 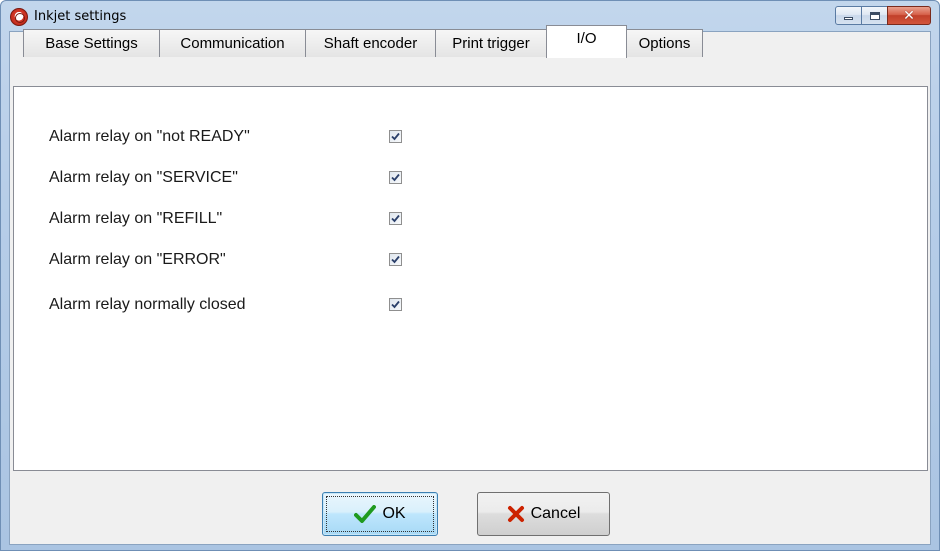 What do you see at coordinates (555, 513) in the screenshot?
I see `cancel-button-label: Cancel` at bounding box center [555, 513].